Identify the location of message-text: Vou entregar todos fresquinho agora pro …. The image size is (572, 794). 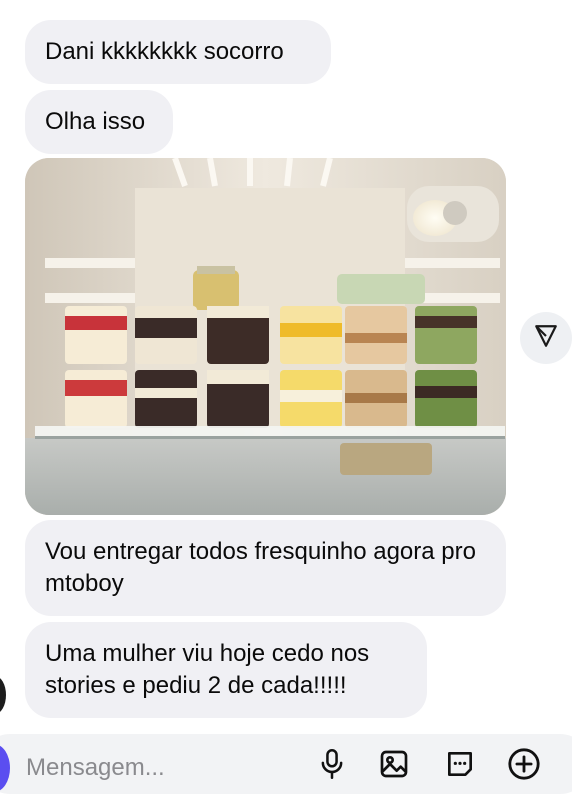
(260, 567).